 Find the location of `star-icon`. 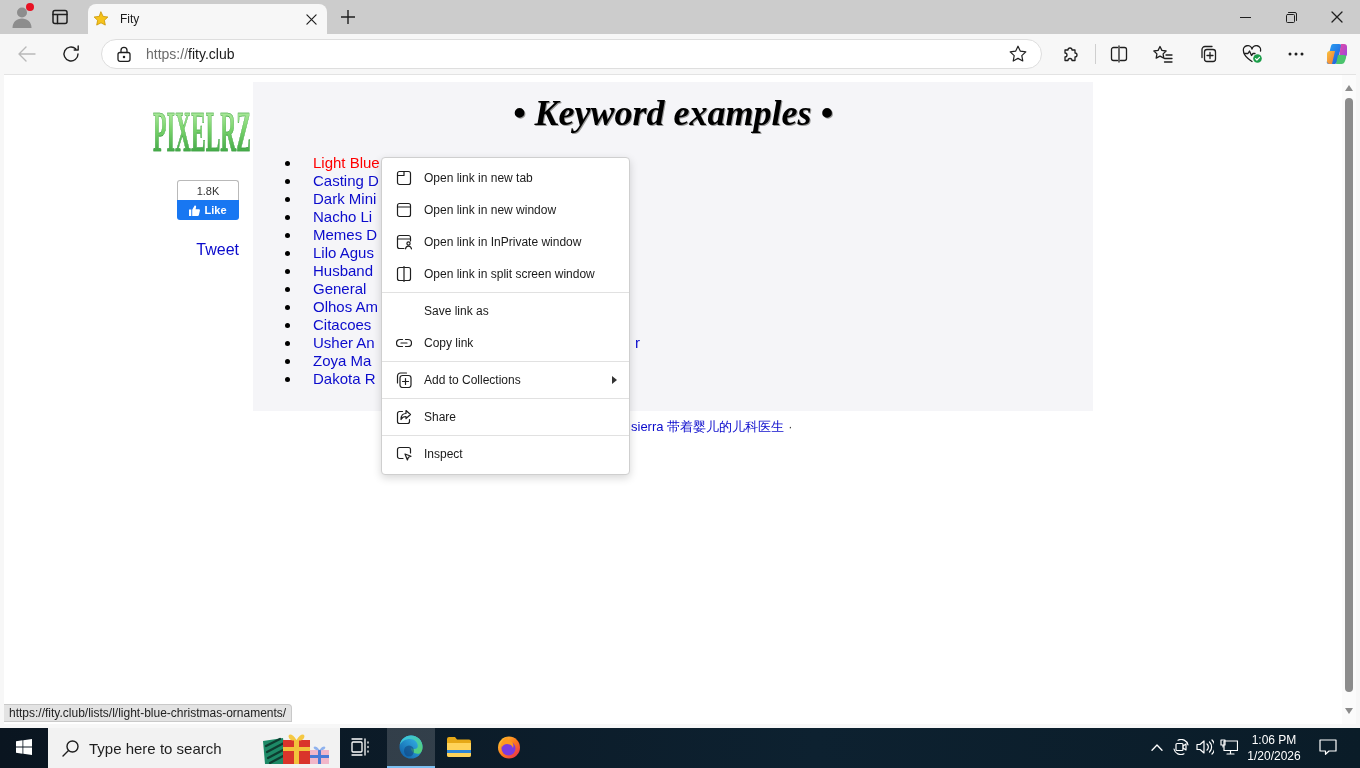

star-icon is located at coordinates (1018, 54).